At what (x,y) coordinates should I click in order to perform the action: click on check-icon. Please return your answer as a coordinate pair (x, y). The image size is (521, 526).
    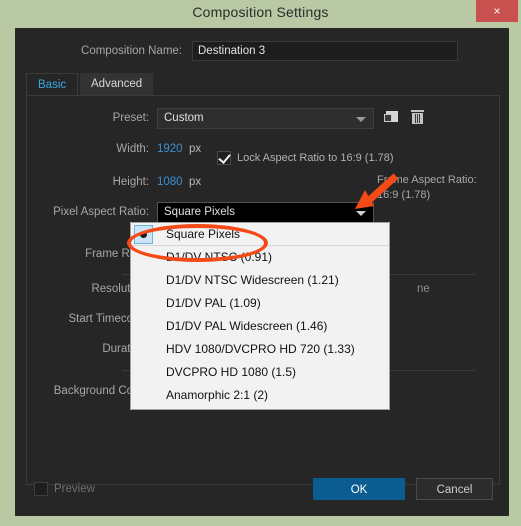
    Looking at the image, I should click on (224, 157).